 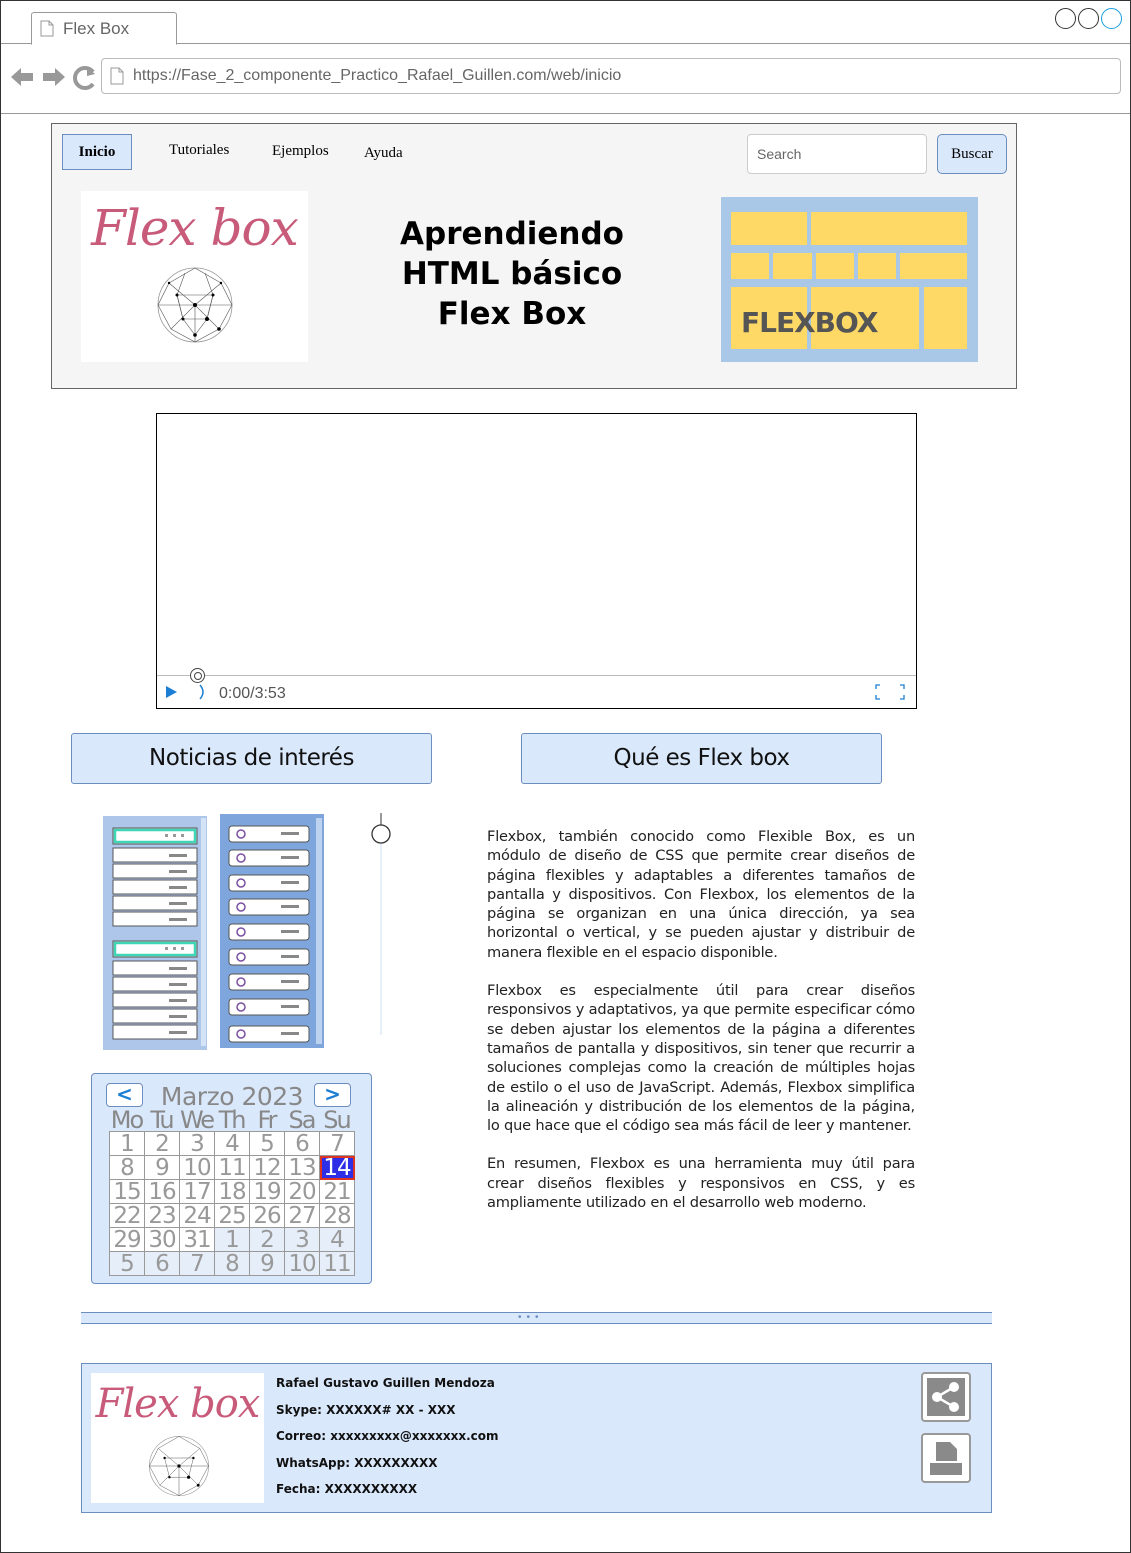 I want to click on page-icon, so click(x=117, y=76).